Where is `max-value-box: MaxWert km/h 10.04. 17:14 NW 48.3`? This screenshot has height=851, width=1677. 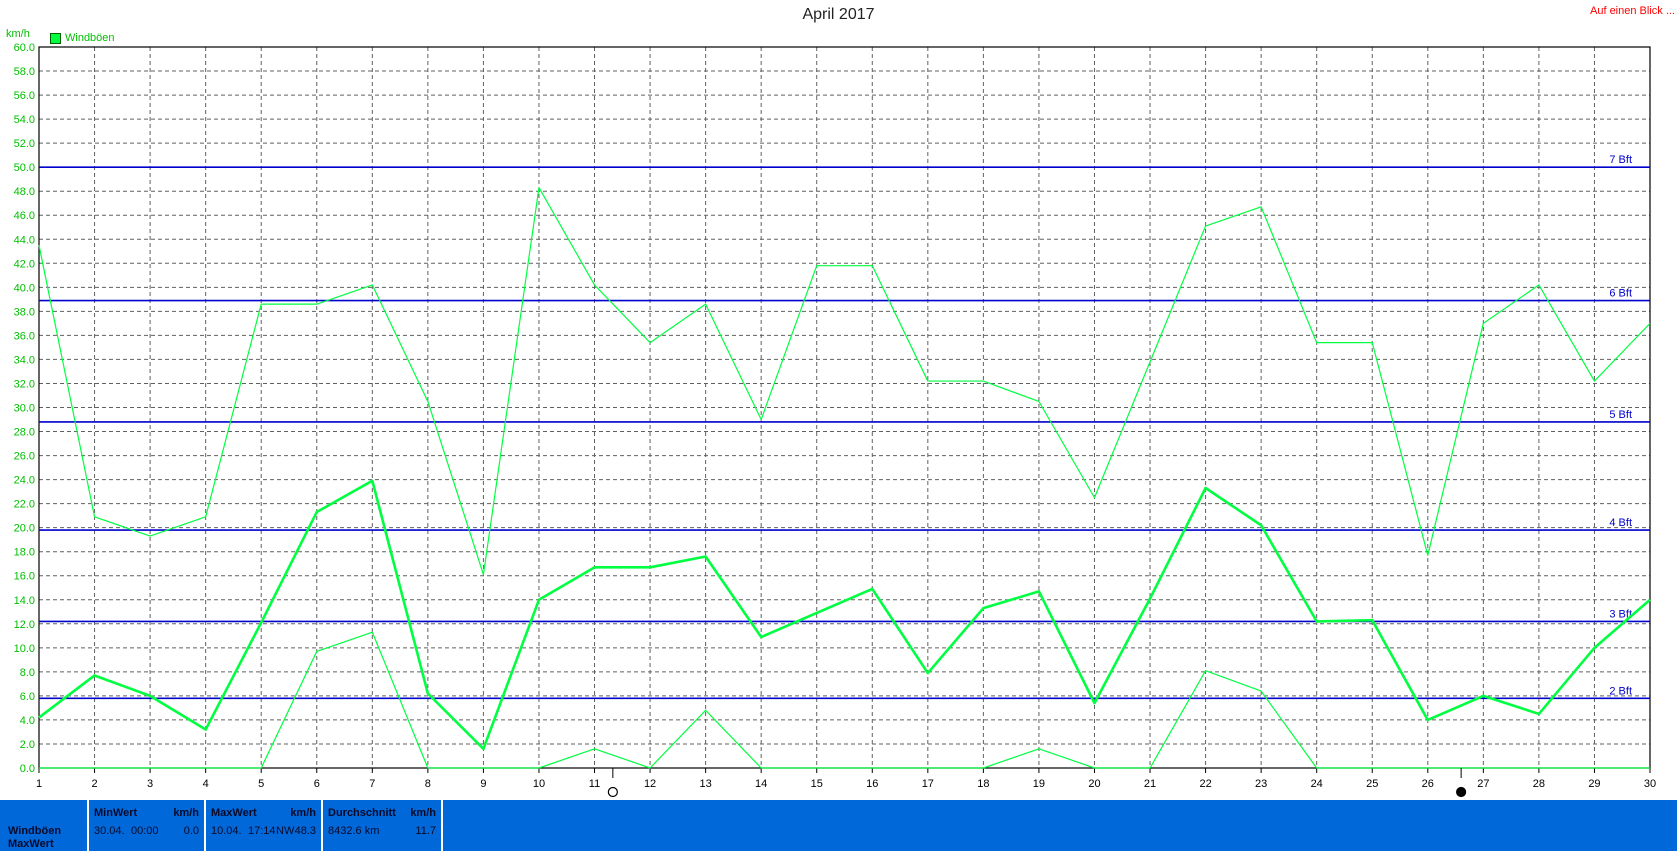
max-value-box: MaxWert km/h 10.04. 17:14 NW 48.3 is located at coordinates (264, 825).